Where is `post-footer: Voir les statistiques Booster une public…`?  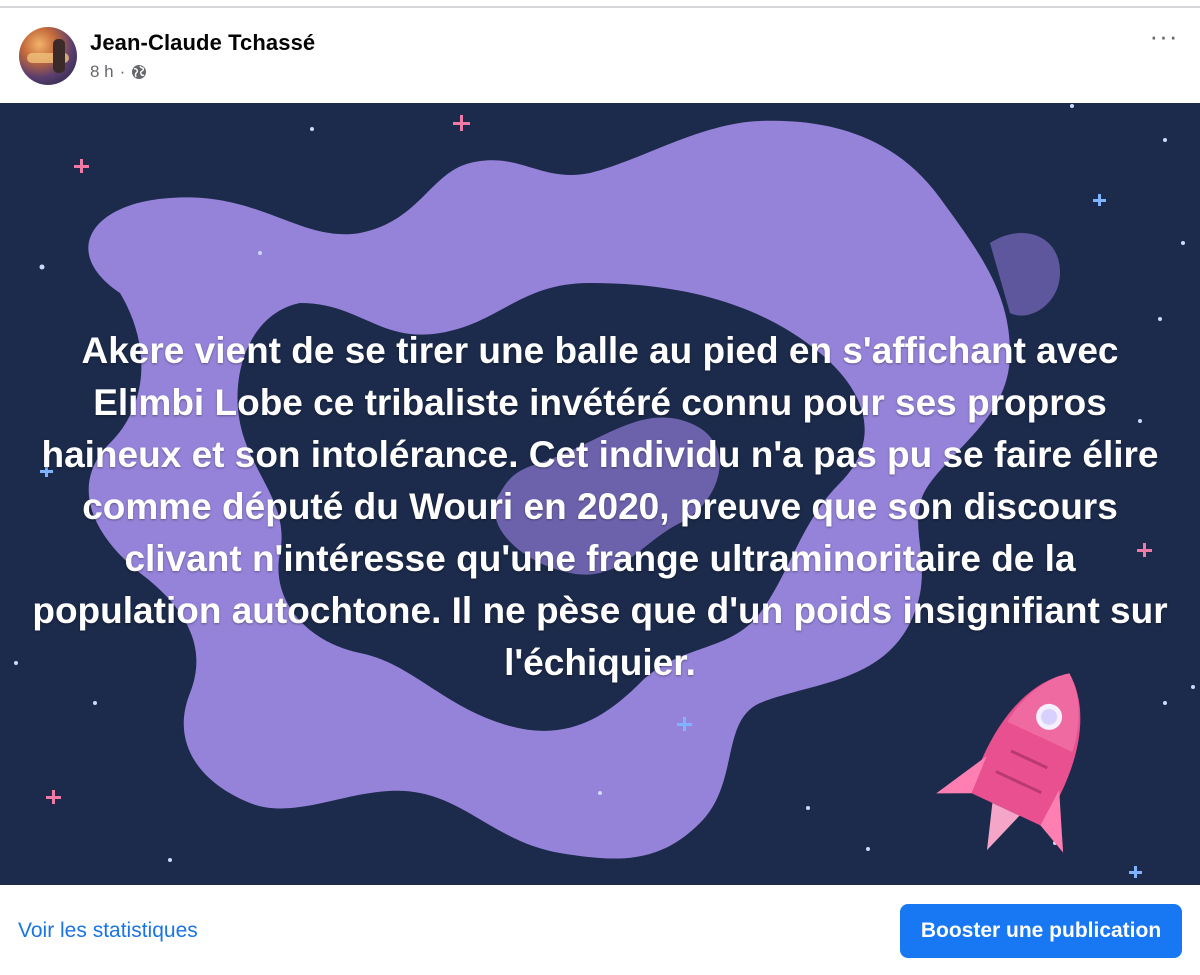
post-footer: Voir les statistiques Booster une public… is located at coordinates (600, 930).